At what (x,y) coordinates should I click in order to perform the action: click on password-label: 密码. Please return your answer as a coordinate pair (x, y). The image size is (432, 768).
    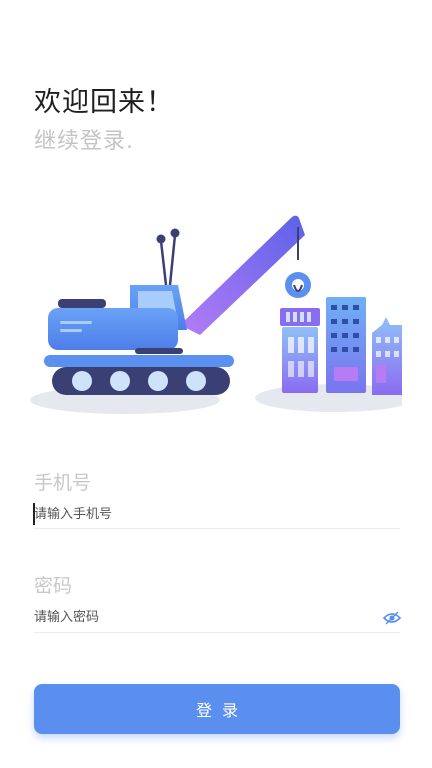
    Looking at the image, I should click on (53, 586).